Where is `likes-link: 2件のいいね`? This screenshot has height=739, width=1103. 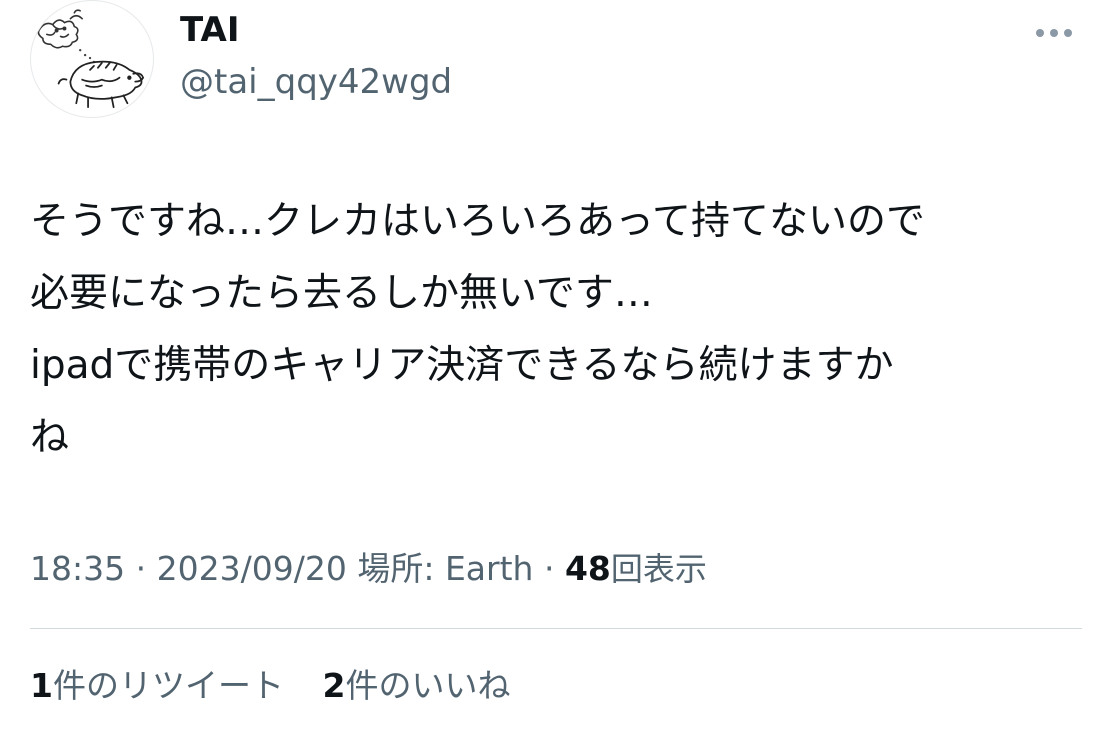
likes-link: 2件のいいね is located at coordinates (416, 686).